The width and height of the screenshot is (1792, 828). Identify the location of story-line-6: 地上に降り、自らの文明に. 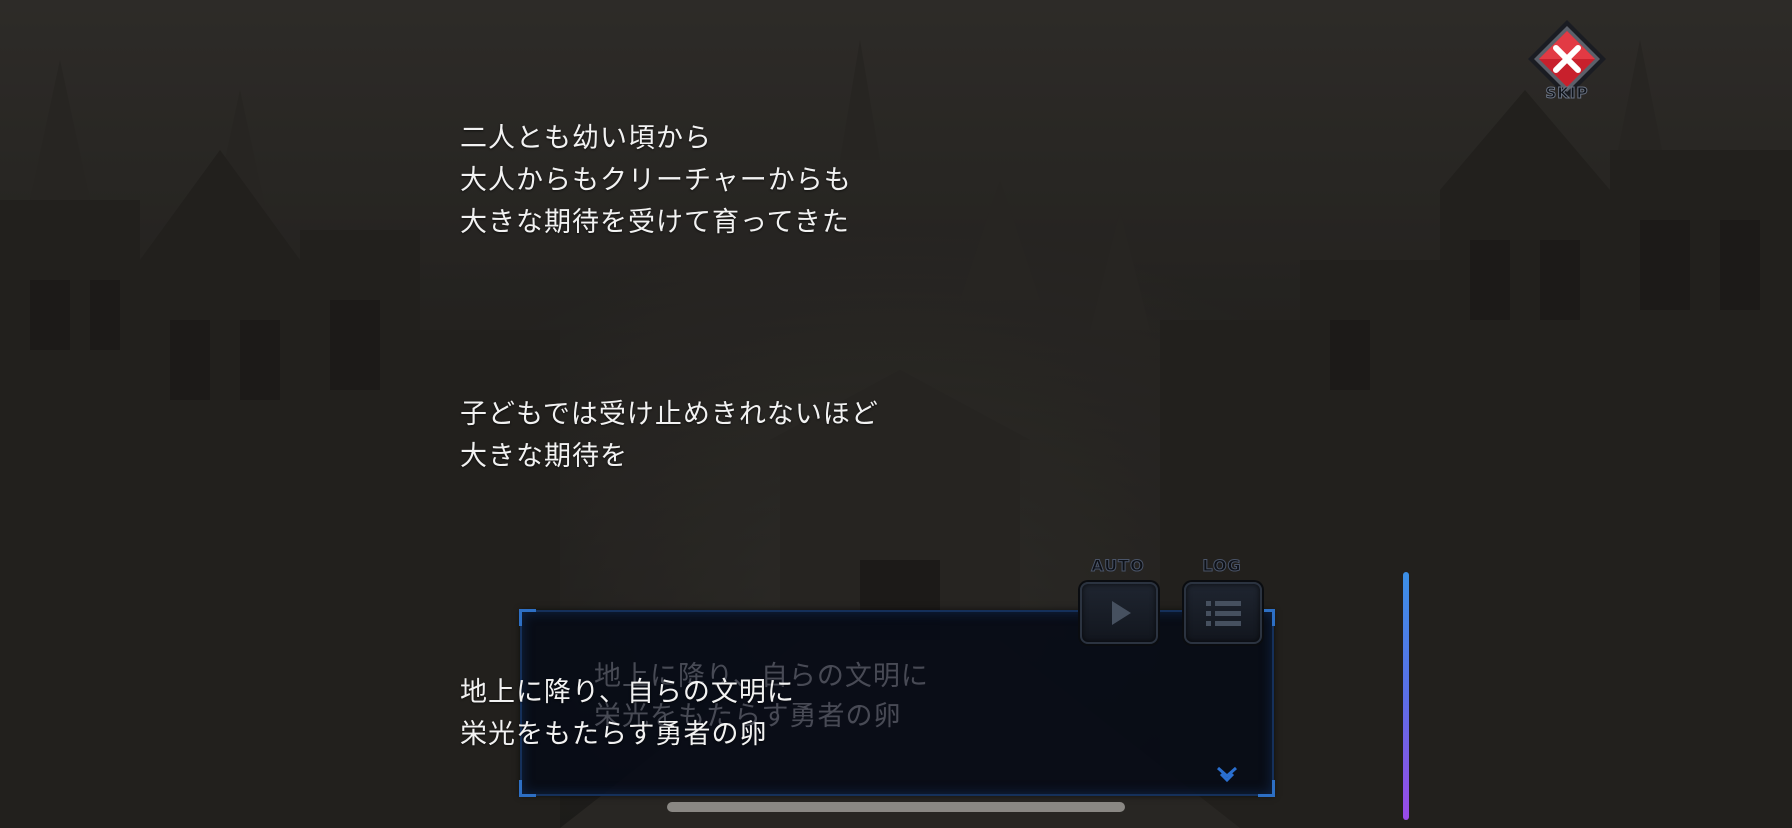
(627, 692).